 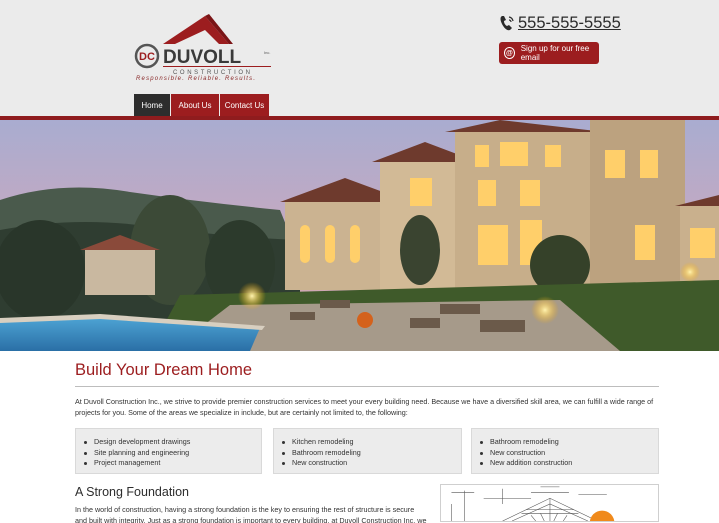 I want to click on house-blueprint-image, so click(x=549, y=503).